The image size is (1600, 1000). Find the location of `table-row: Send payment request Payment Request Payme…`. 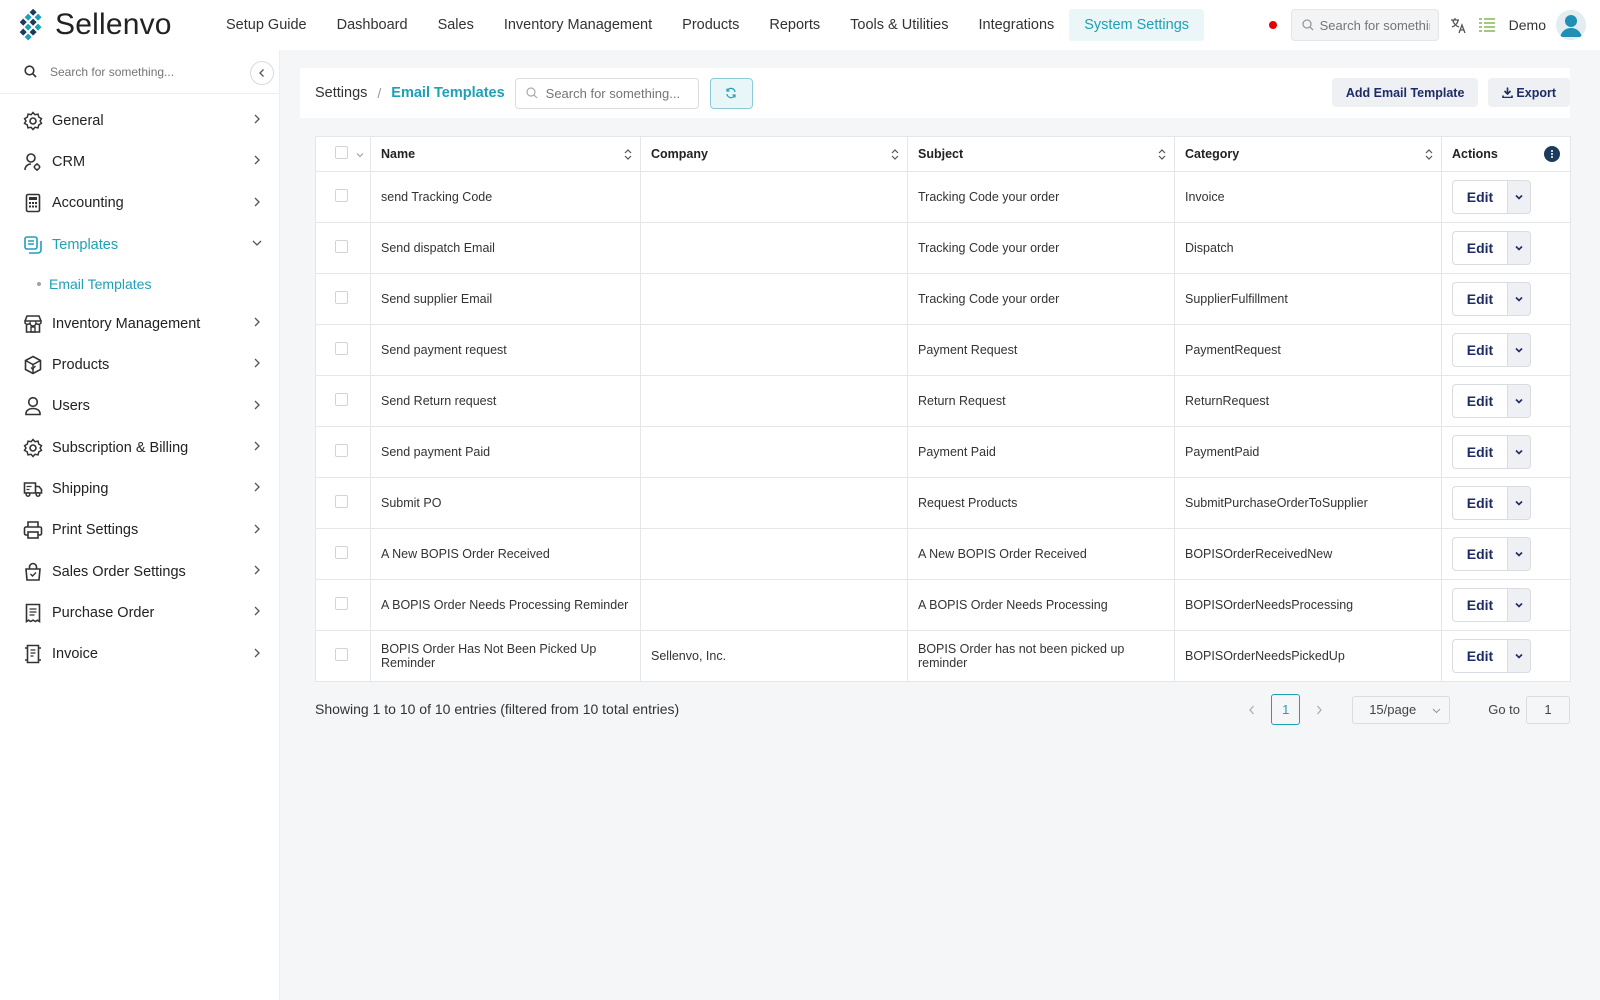

table-row: Send payment request Payment Request Payme… is located at coordinates (943, 350).